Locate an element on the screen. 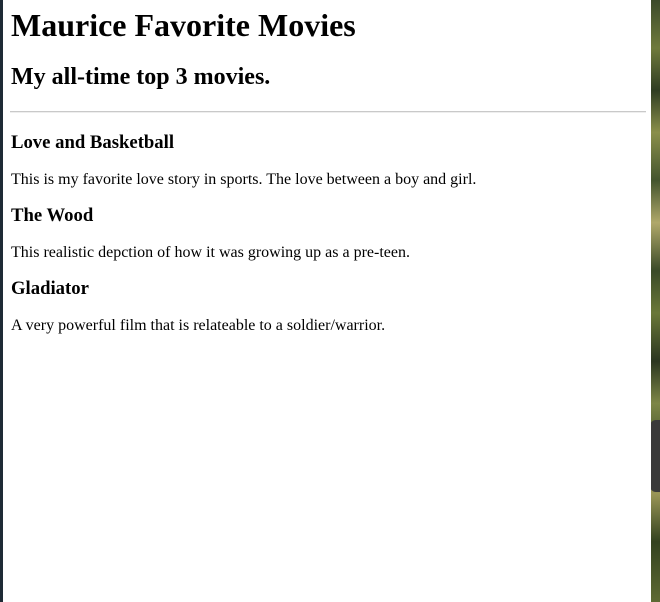 The image size is (660, 602). page-subtitle: My all-time top 3 movies. is located at coordinates (141, 77).